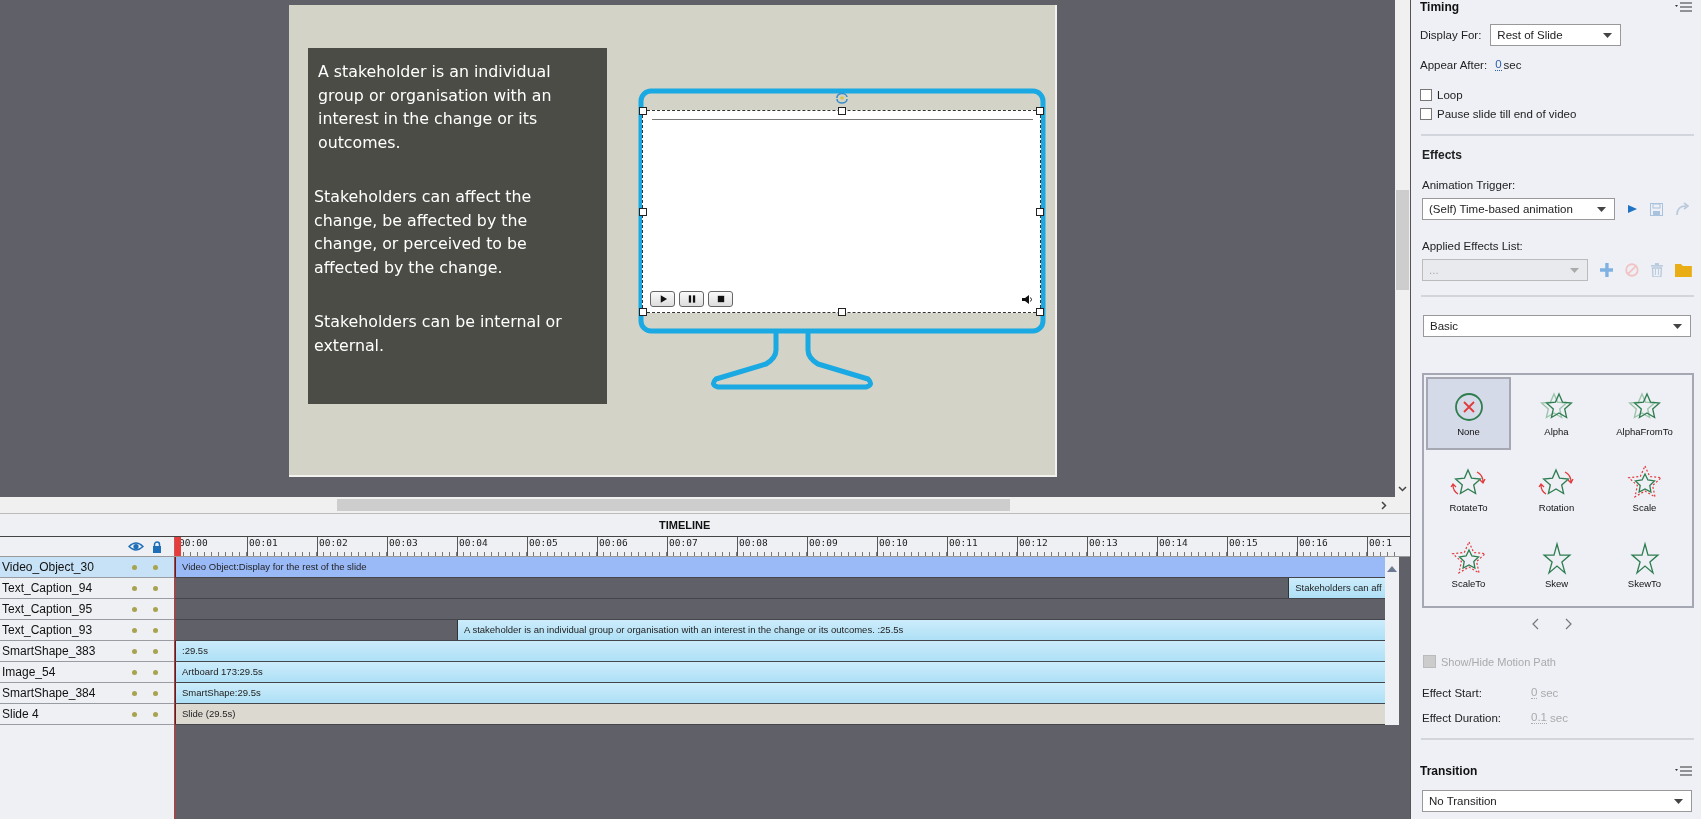 This screenshot has width=1701, height=819. I want to click on timeline-bar: Slide (29.5s), so click(780, 714).